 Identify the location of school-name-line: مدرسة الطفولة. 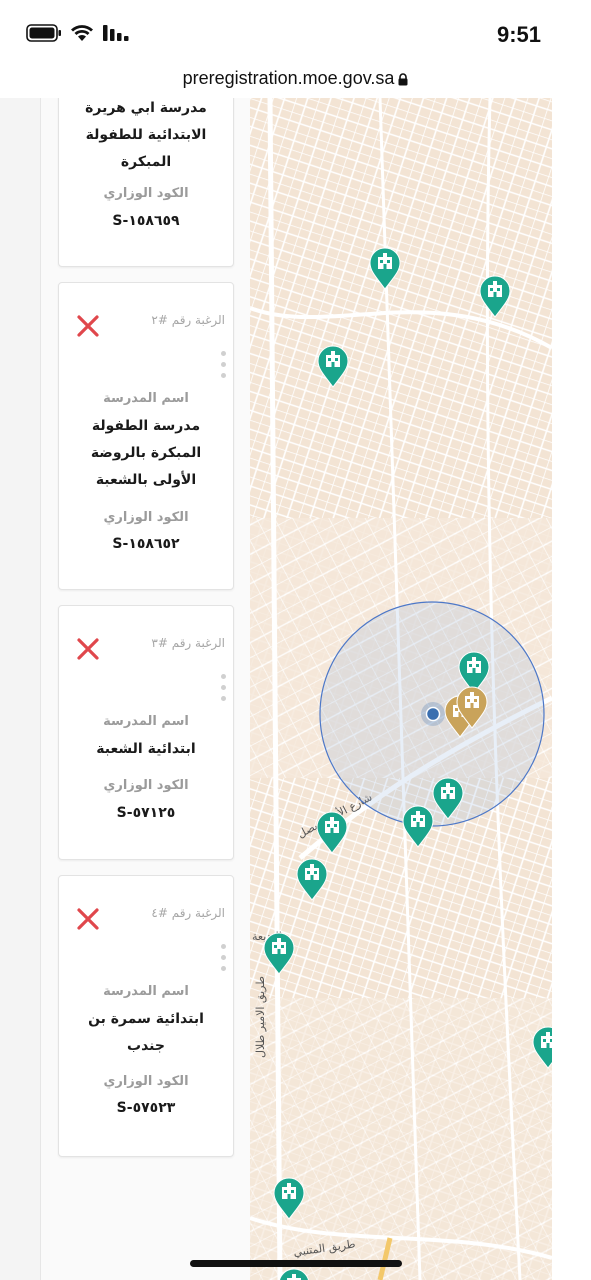
(146, 426).